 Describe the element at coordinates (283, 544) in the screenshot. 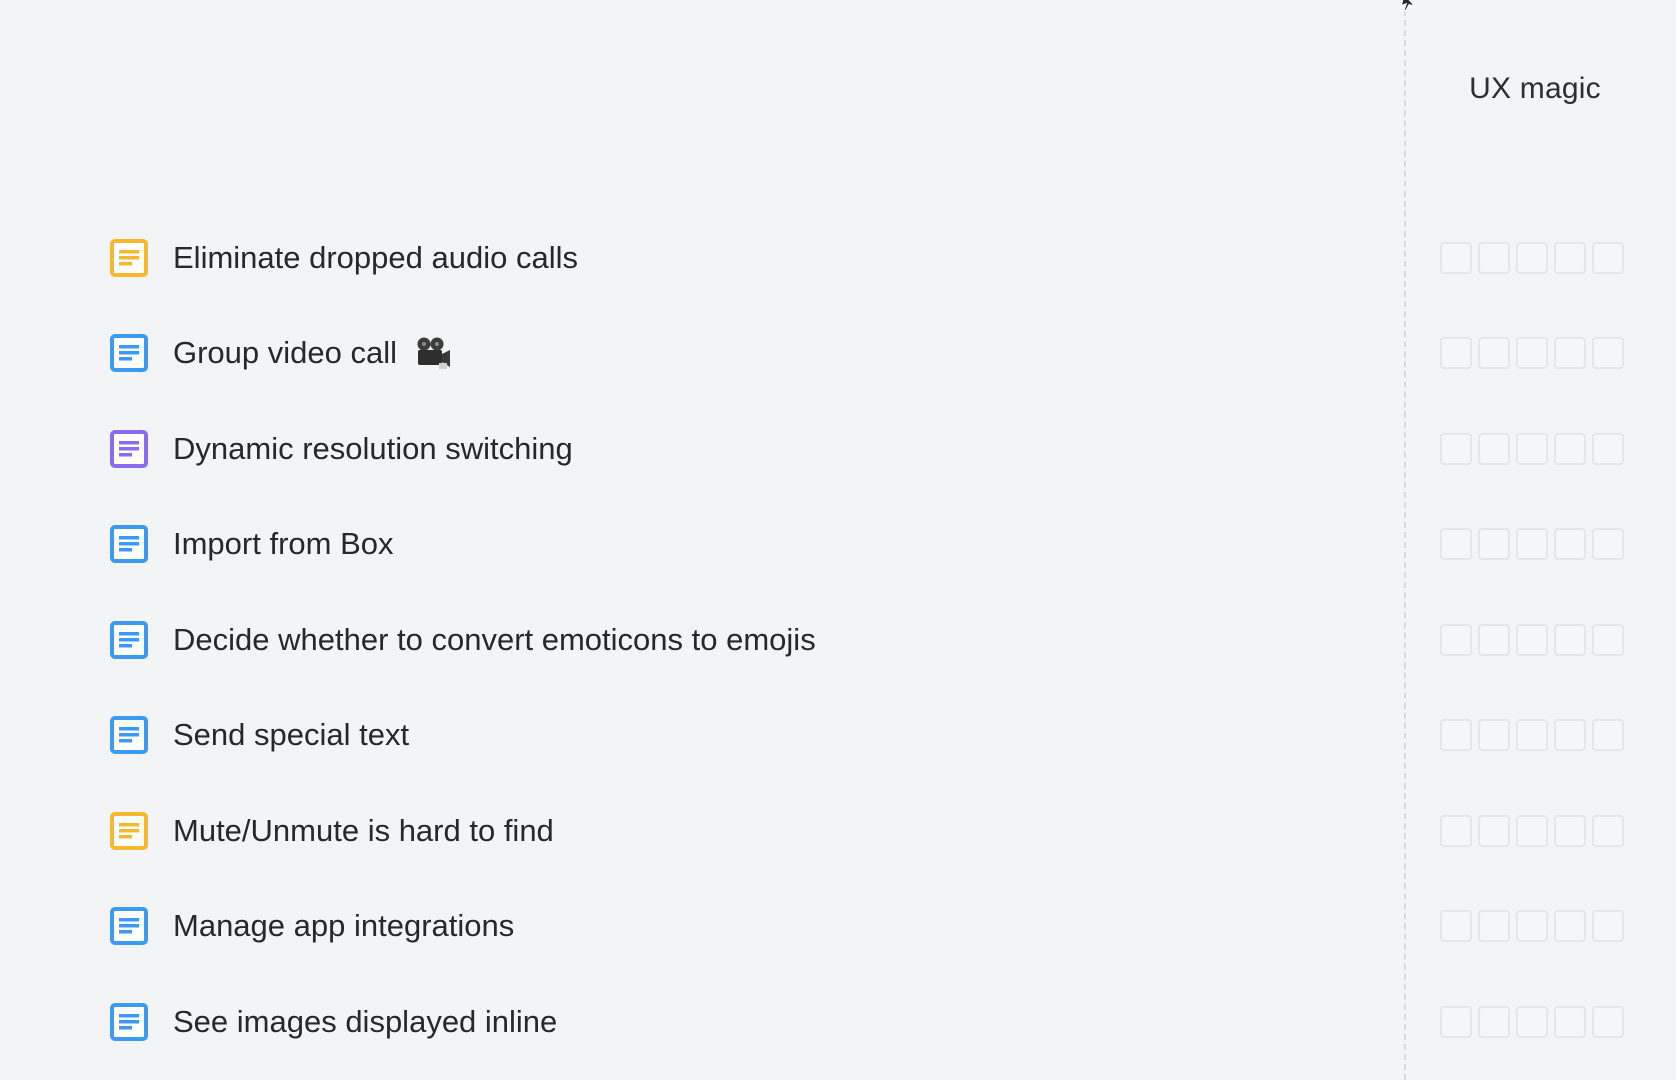

I see `list-item-label: Import from Box` at that location.